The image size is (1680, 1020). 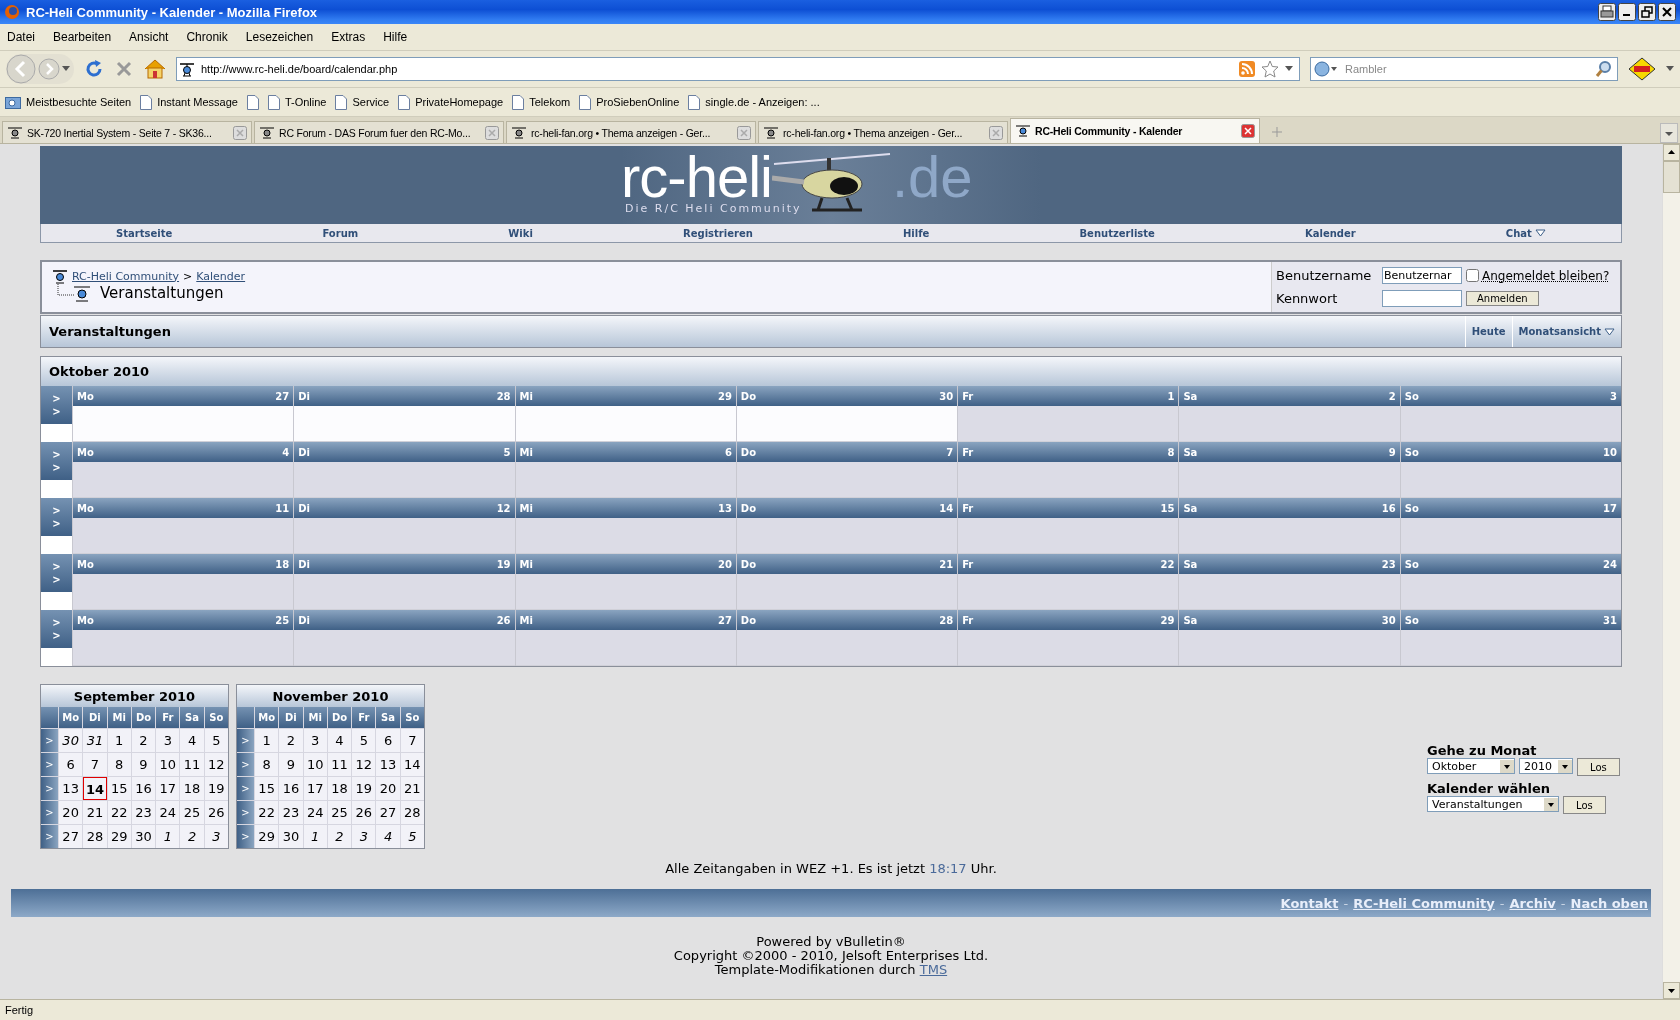 What do you see at coordinates (183, 620) in the screenshot?
I see `day-header: Mo 25` at bounding box center [183, 620].